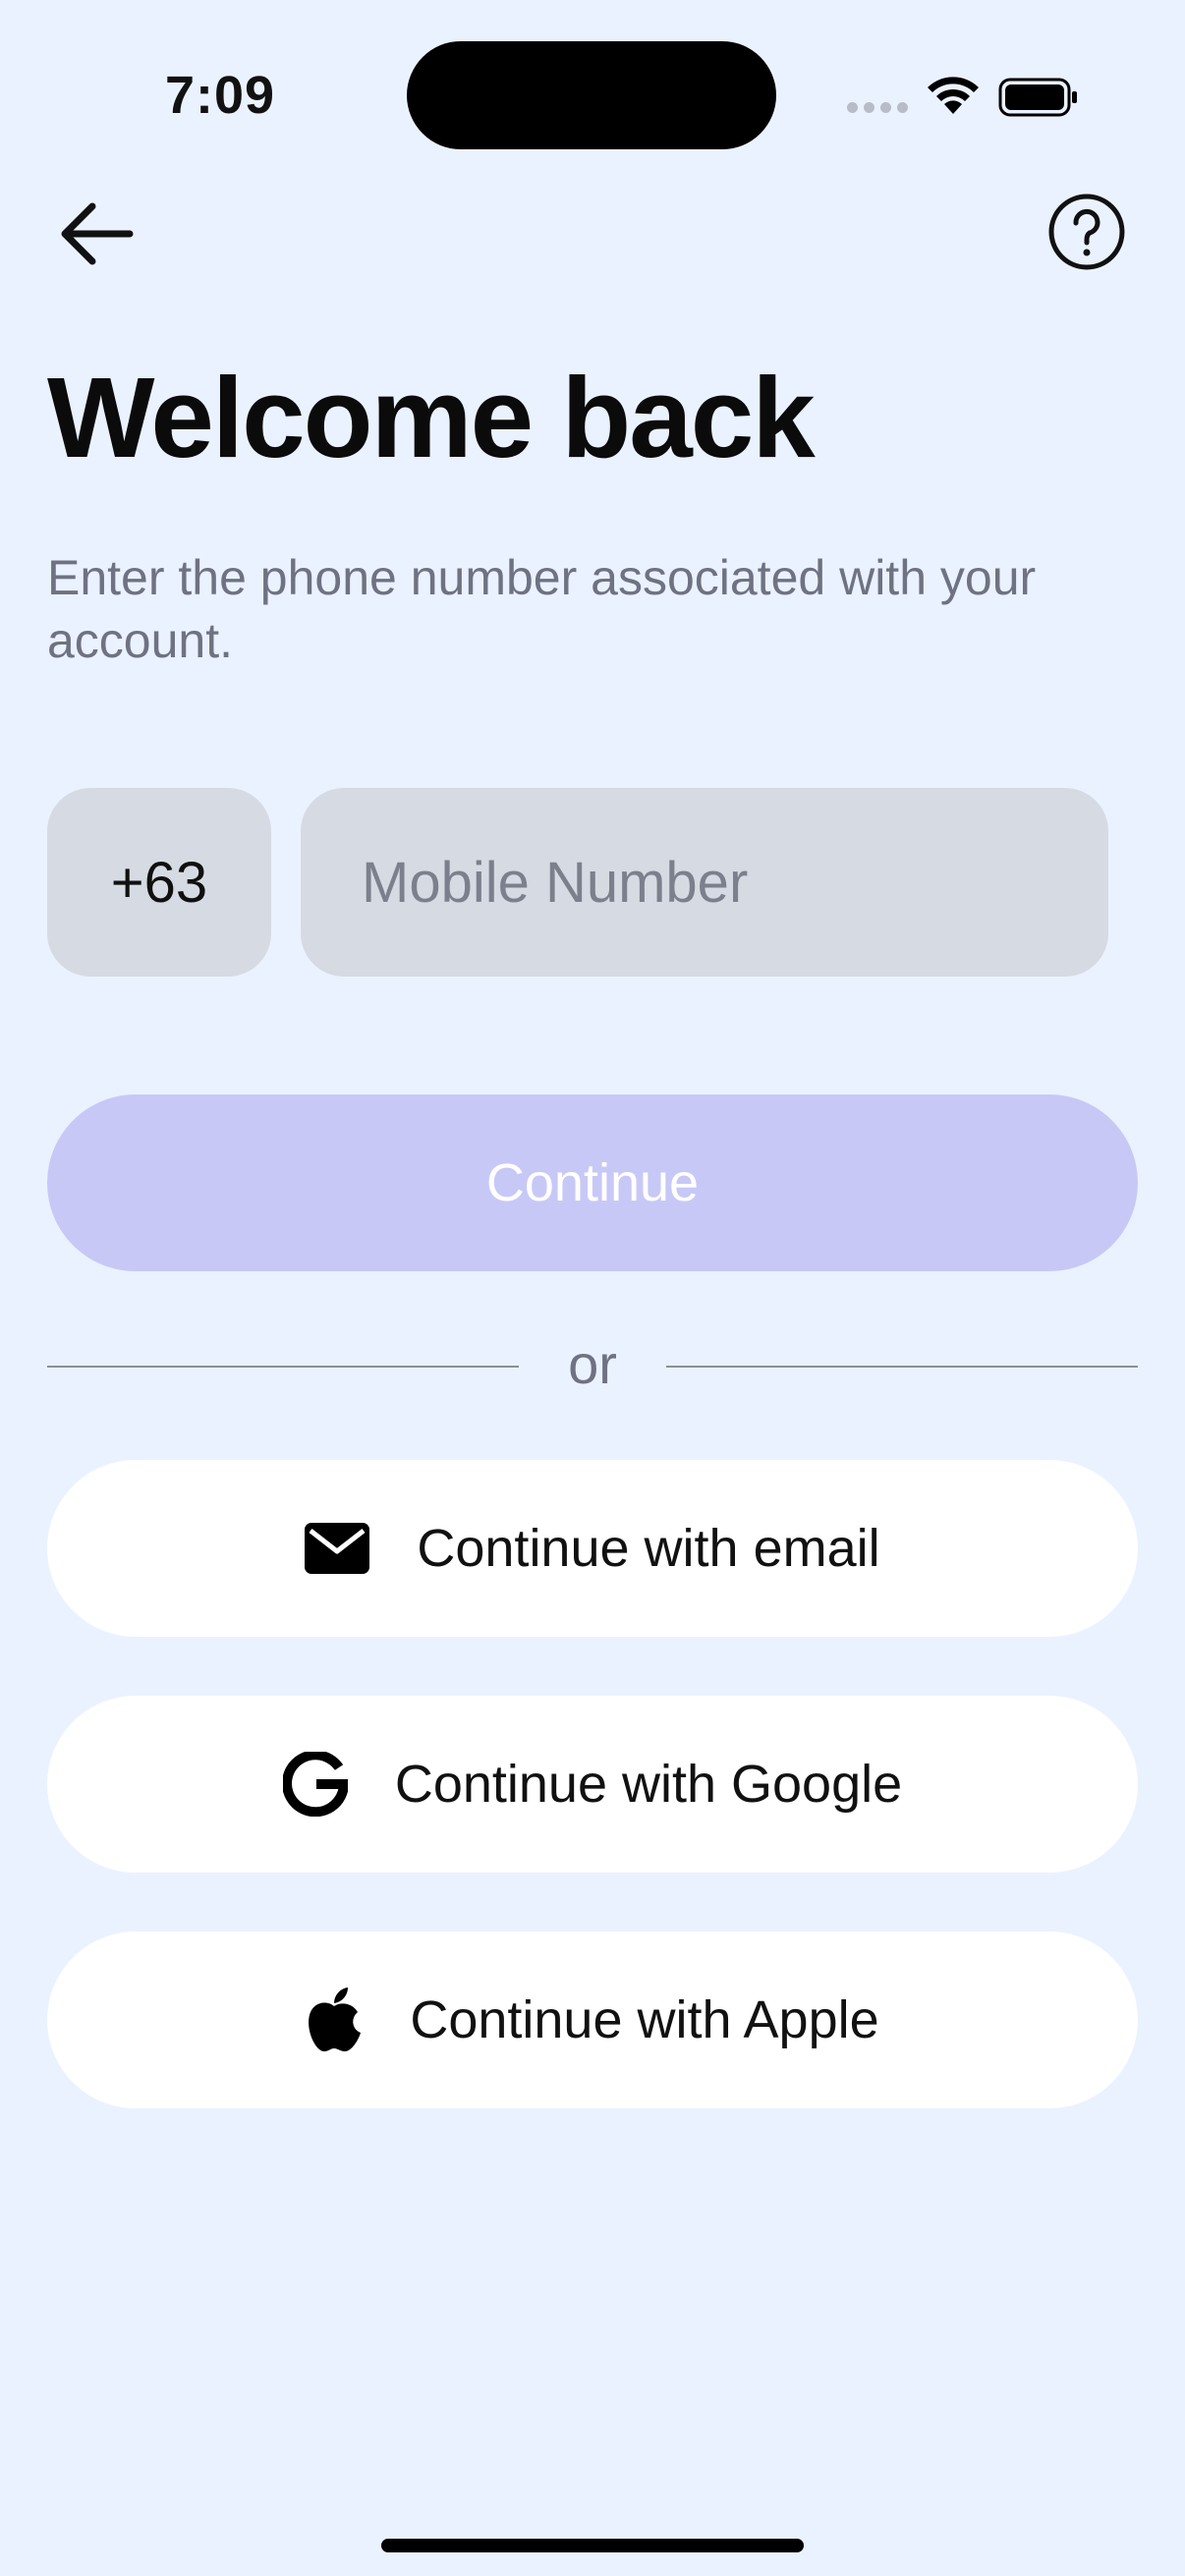  I want to click on divider-line-left, so click(283, 1367).